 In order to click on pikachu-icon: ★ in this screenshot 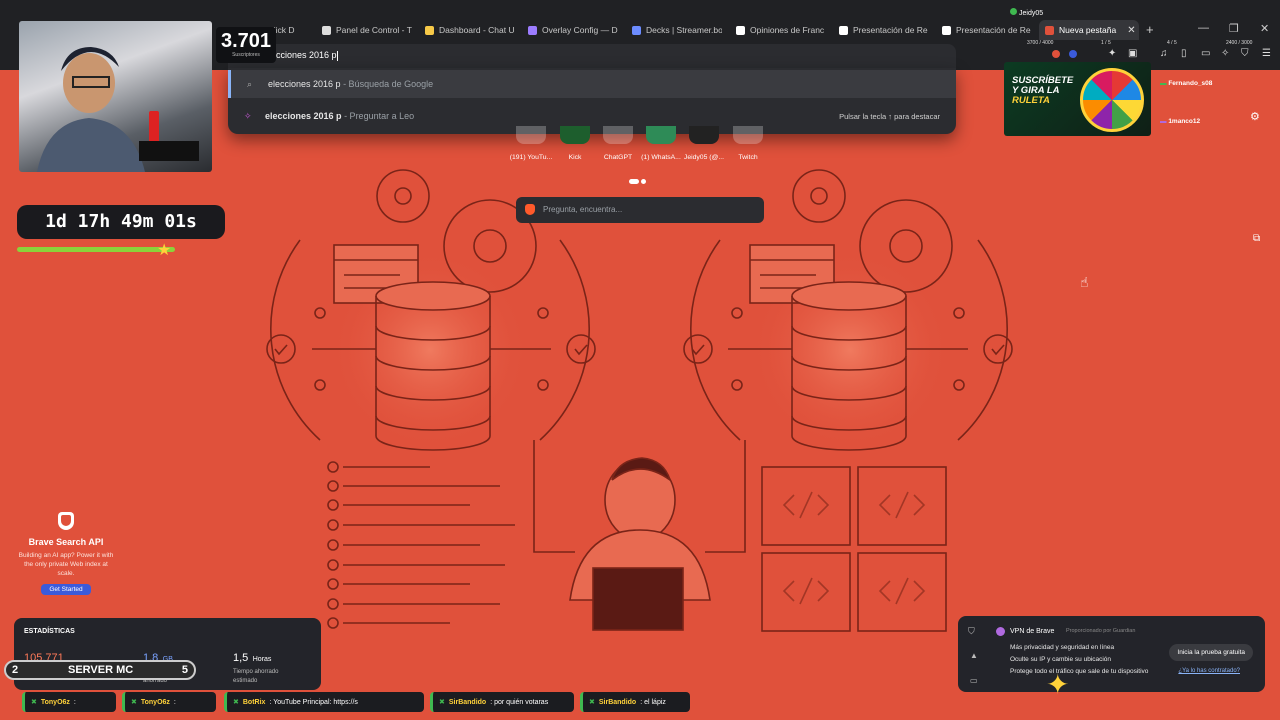, I will do `click(164, 250)`.